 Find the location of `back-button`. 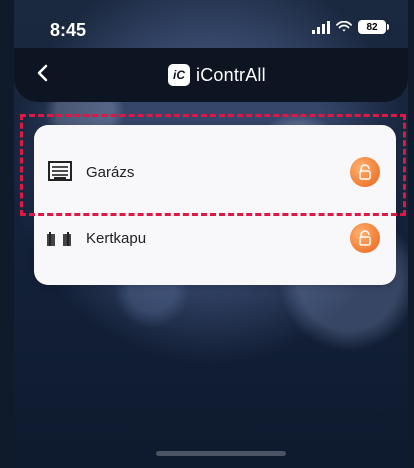

back-button is located at coordinates (43, 73).